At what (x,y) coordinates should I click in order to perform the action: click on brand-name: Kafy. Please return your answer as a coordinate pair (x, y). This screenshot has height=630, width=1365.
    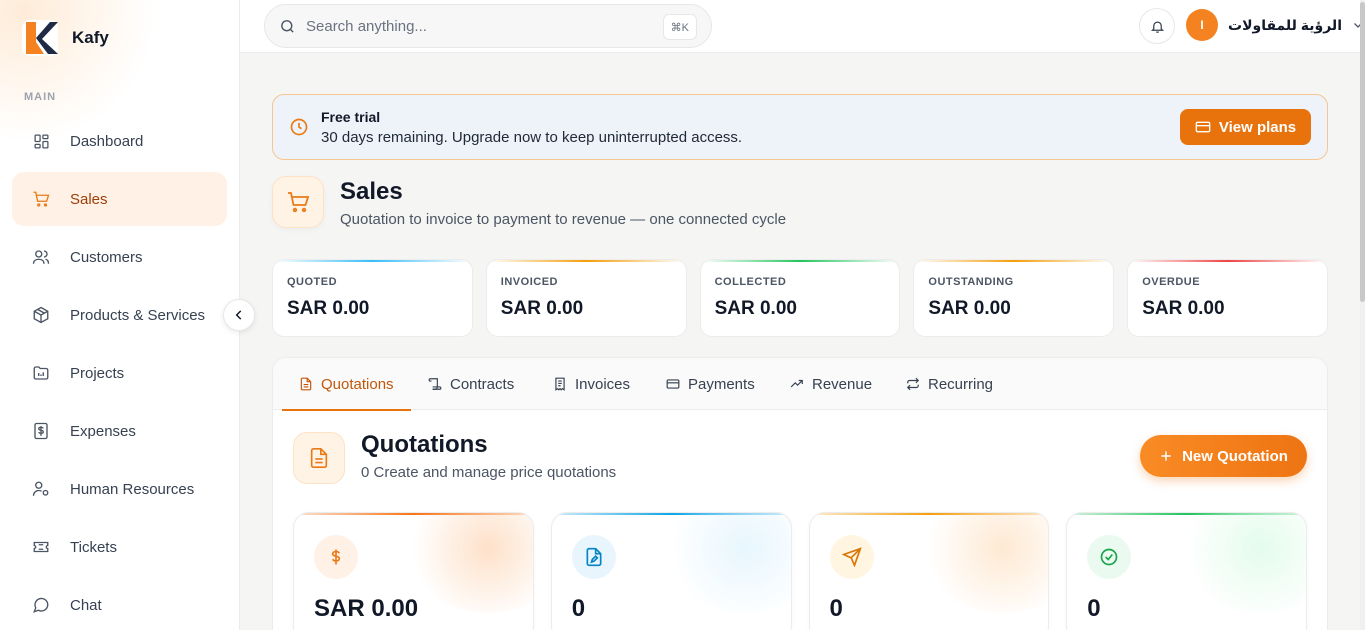
    Looking at the image, I should click on (90, 37).